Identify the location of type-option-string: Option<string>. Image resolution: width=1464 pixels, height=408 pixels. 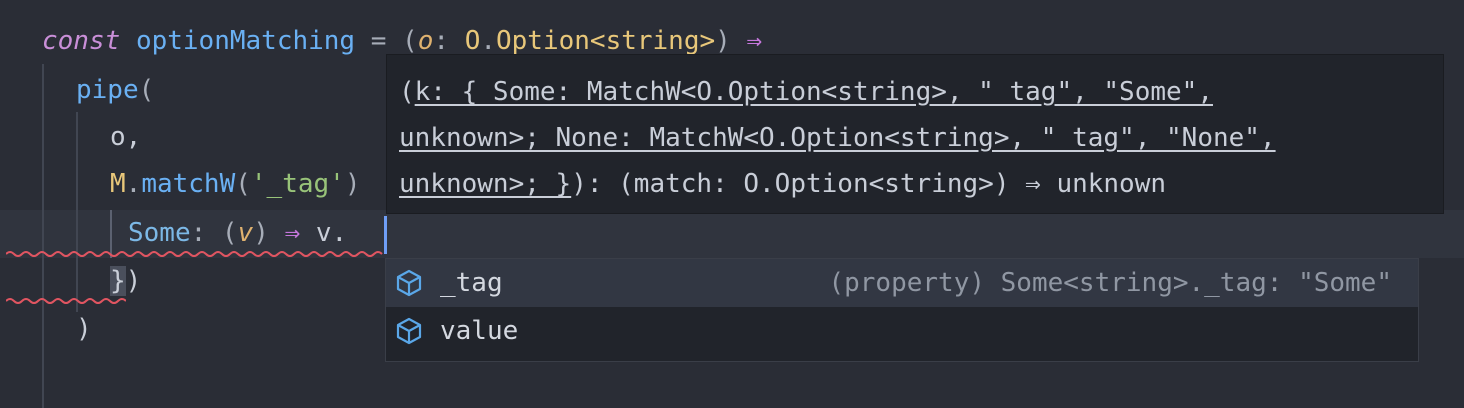
(606, 41).